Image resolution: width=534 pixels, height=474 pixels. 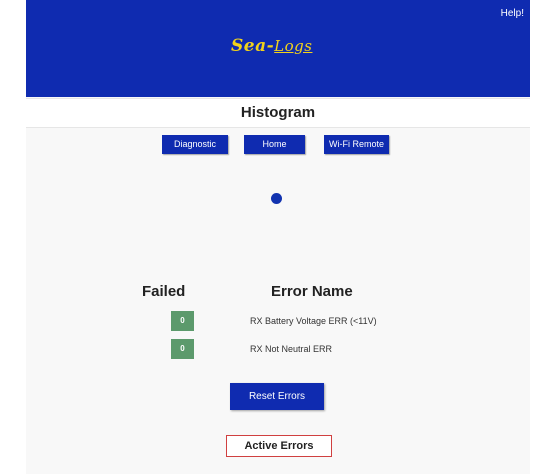 I want to click on wifi-remote-button: Wi-Fi Remote, so click(x=356, y=144).